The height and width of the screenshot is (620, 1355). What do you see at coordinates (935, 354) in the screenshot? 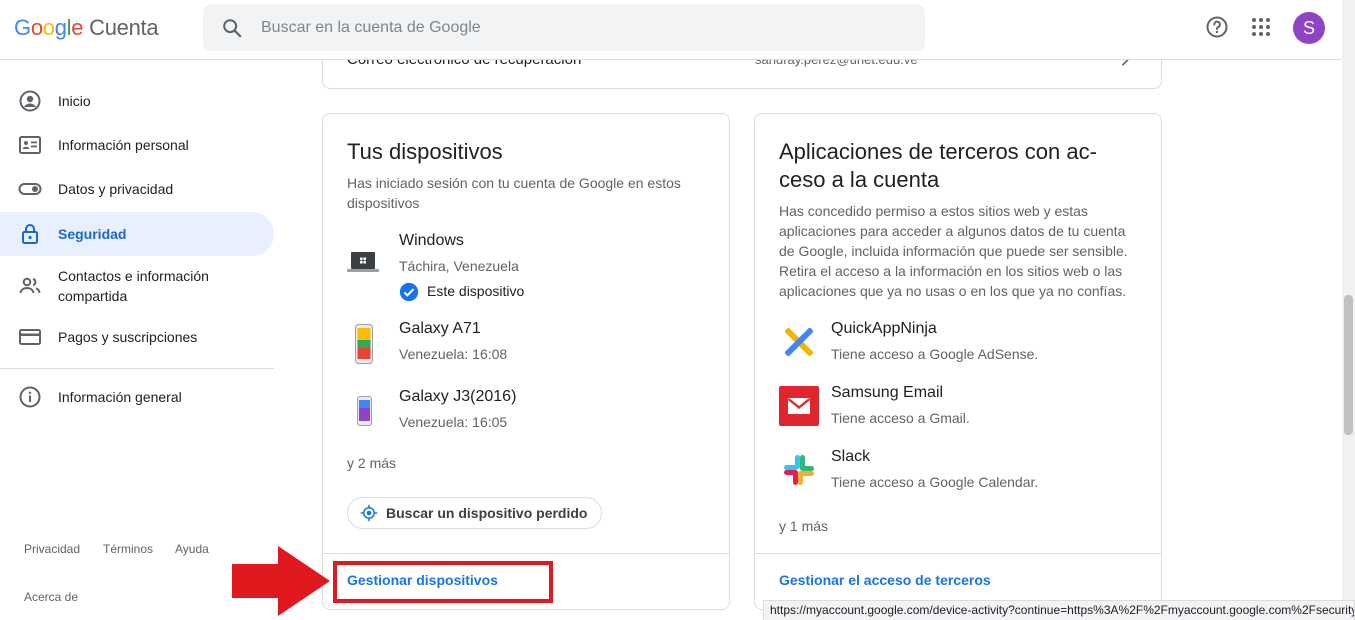
I see `app-access: Tiene acceso a Google AdSense.` at bounding box center [935, 354].